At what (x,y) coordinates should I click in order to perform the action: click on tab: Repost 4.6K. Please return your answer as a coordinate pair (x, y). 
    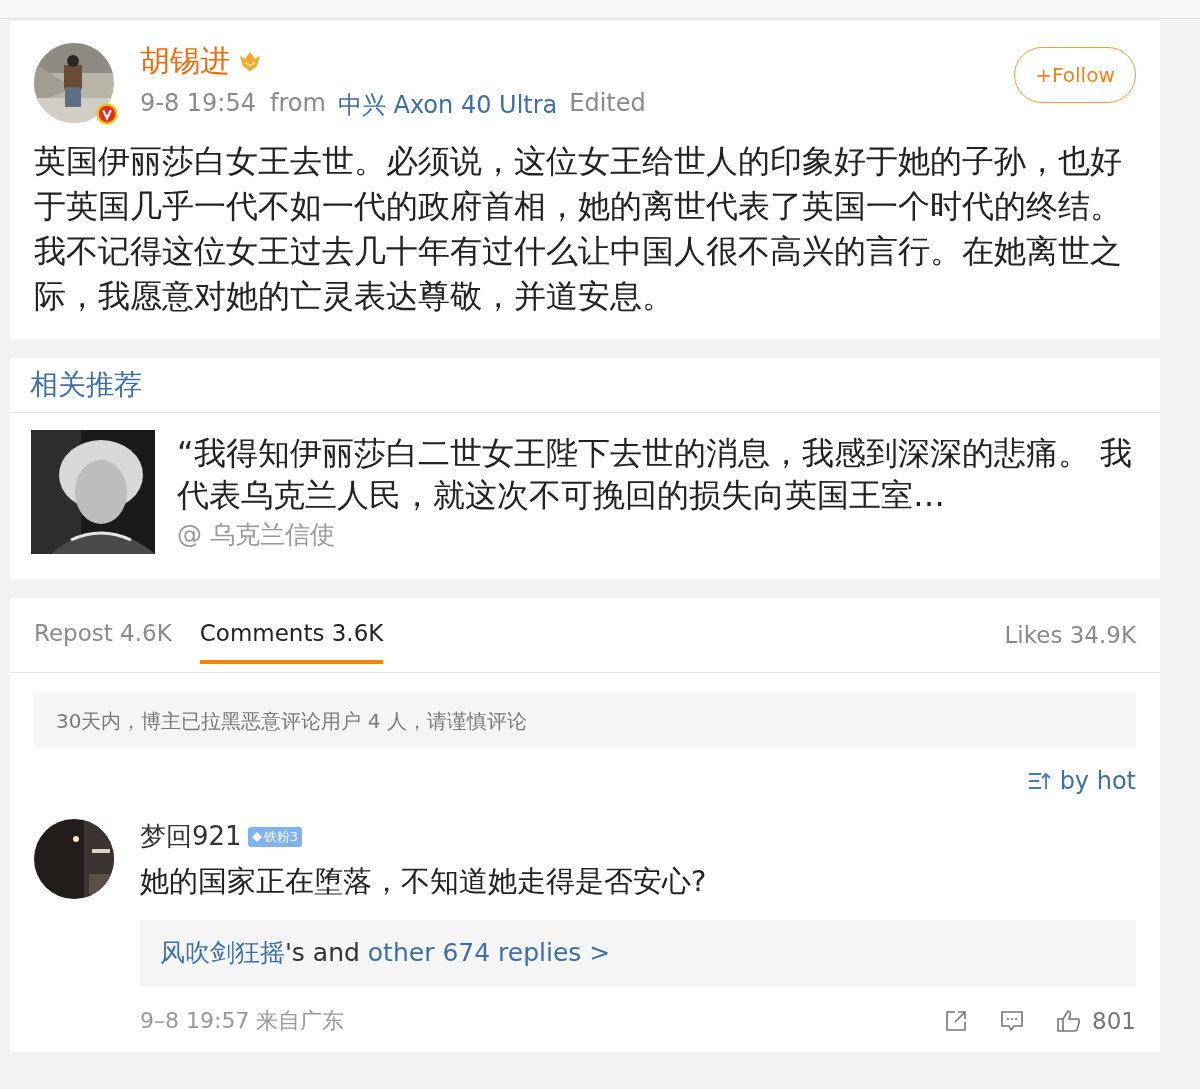
    Looking at the image, I should click on (103, 635).